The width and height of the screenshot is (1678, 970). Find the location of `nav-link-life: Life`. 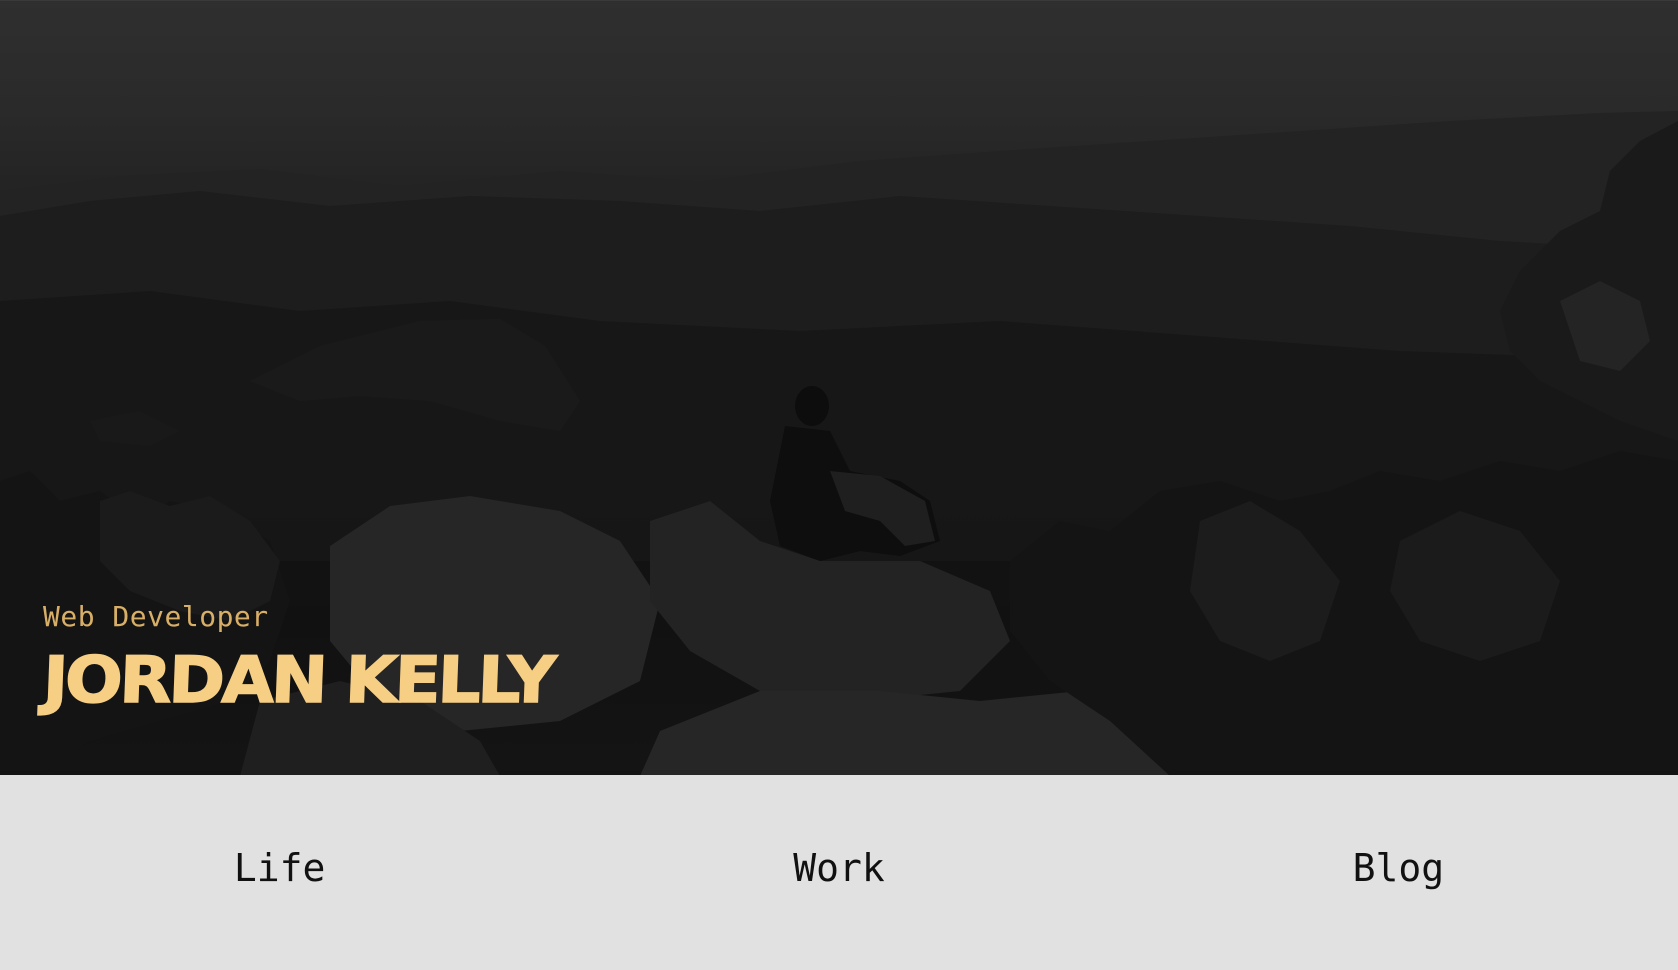

nav-link-life: Life is located at coordinates (279, 873).